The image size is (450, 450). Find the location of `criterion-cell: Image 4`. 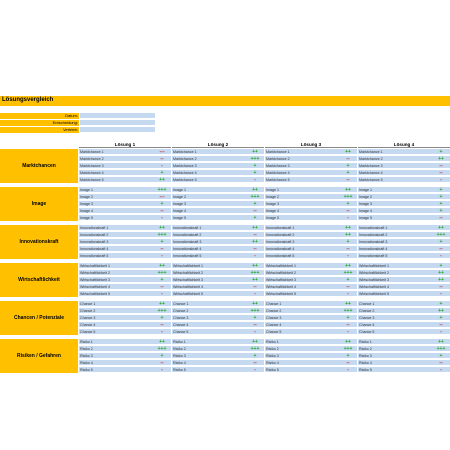

criterion-cell: Image 4 is located at coordinates (302, 211).